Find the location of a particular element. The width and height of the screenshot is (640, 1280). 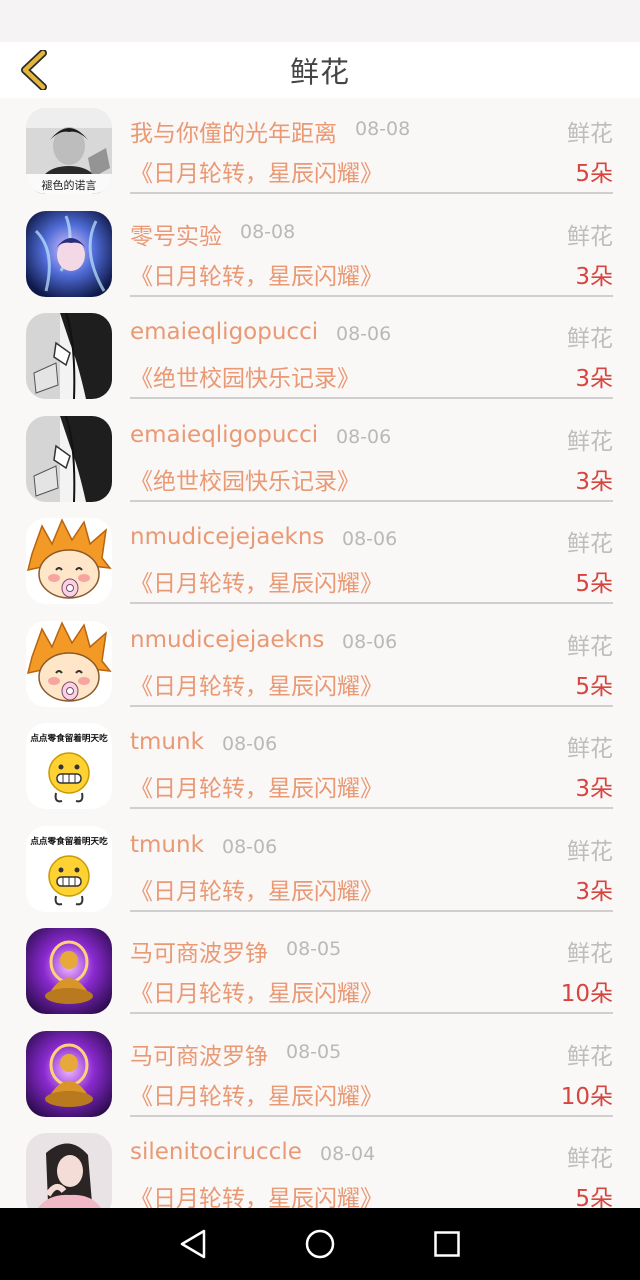

list-item-info: 我与你僮的光年距离 08-08 鲜花 《日月轮转，星辰闪耀》 5朵 is located at coordinates (371, 146).